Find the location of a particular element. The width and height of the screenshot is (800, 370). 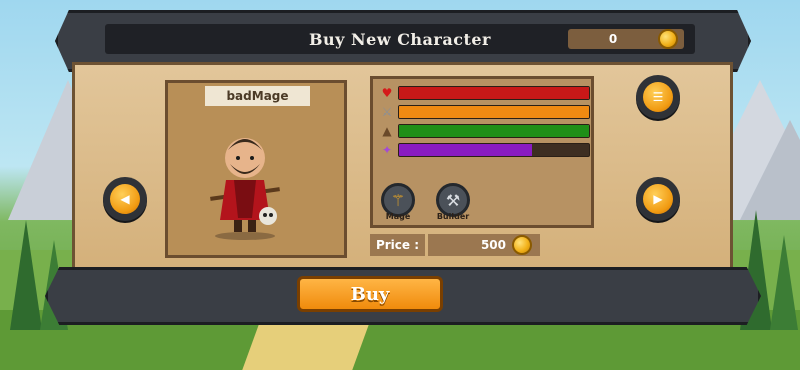

hammer-icon: ⚒ is located at coordinates (453, 200).